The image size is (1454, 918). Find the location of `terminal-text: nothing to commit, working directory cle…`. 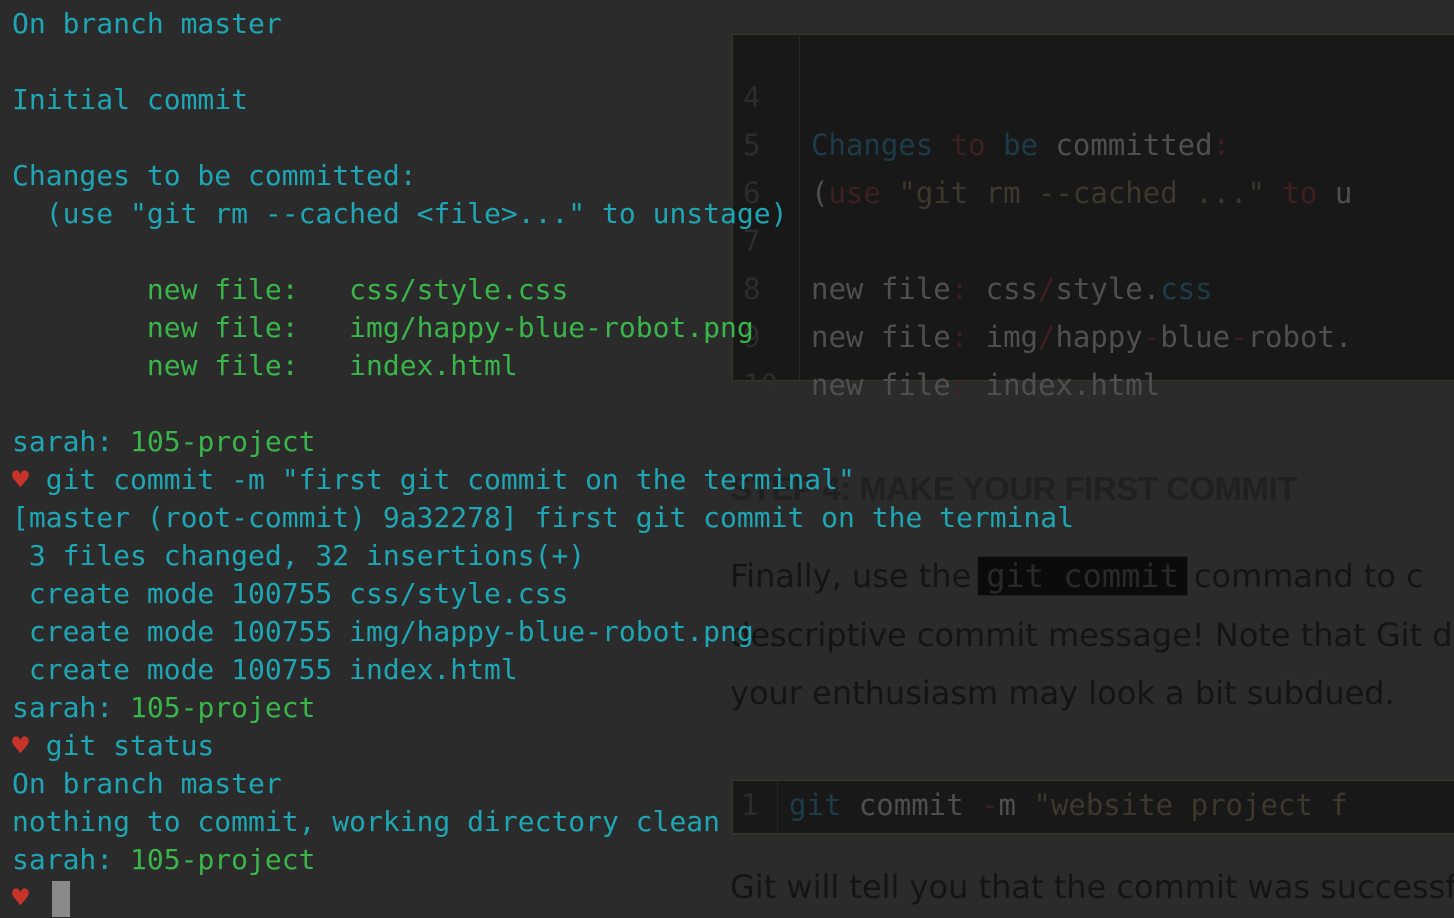

terminal-text: nothing to commit, working directory cle… is located at coordinates (366, 821).